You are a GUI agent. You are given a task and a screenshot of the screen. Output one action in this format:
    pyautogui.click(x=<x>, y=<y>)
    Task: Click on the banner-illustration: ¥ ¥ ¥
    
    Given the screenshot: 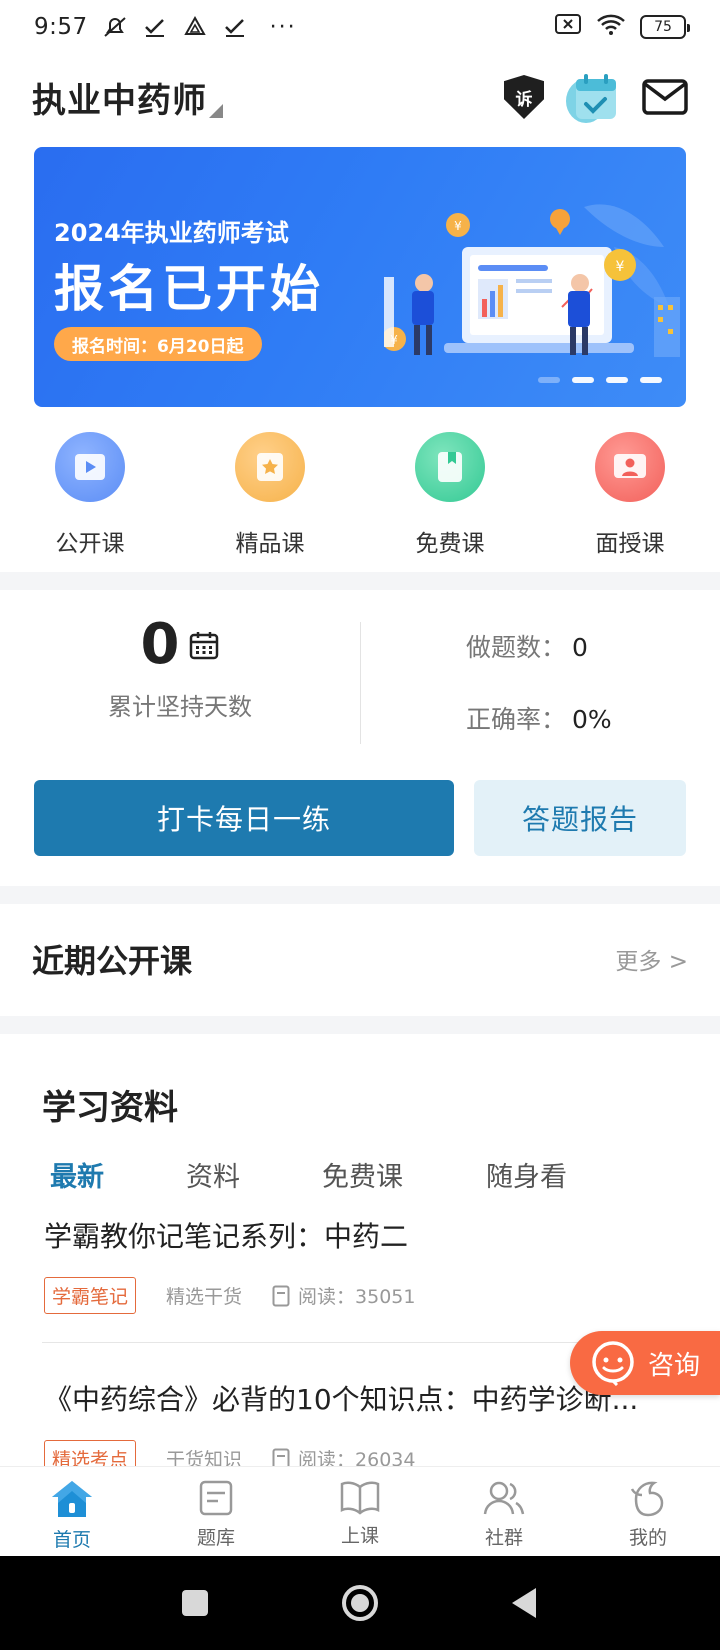 What is the action you would take?
    pyautogui.click(x=532, y=280)
    